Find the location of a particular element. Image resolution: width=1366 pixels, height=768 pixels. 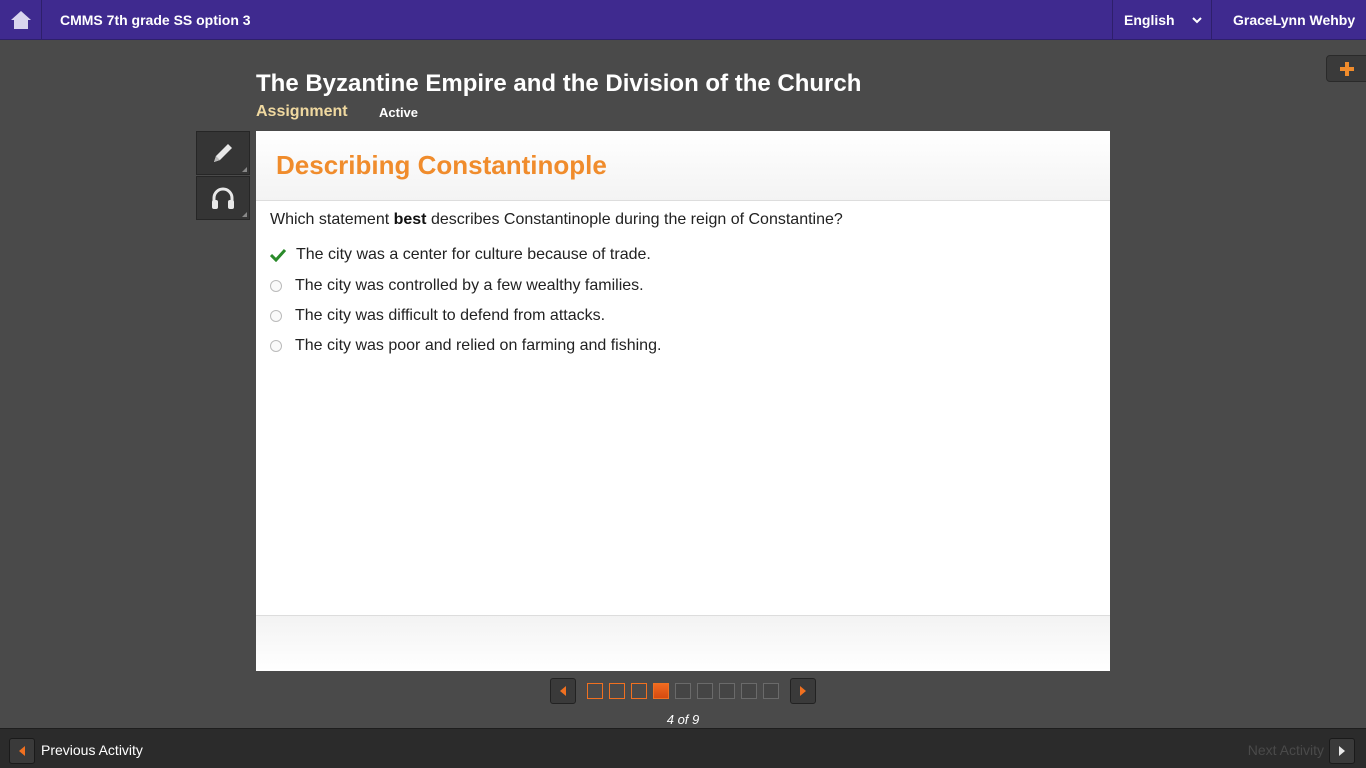

chevron-down-icon is located at coordinates (1197, 20).